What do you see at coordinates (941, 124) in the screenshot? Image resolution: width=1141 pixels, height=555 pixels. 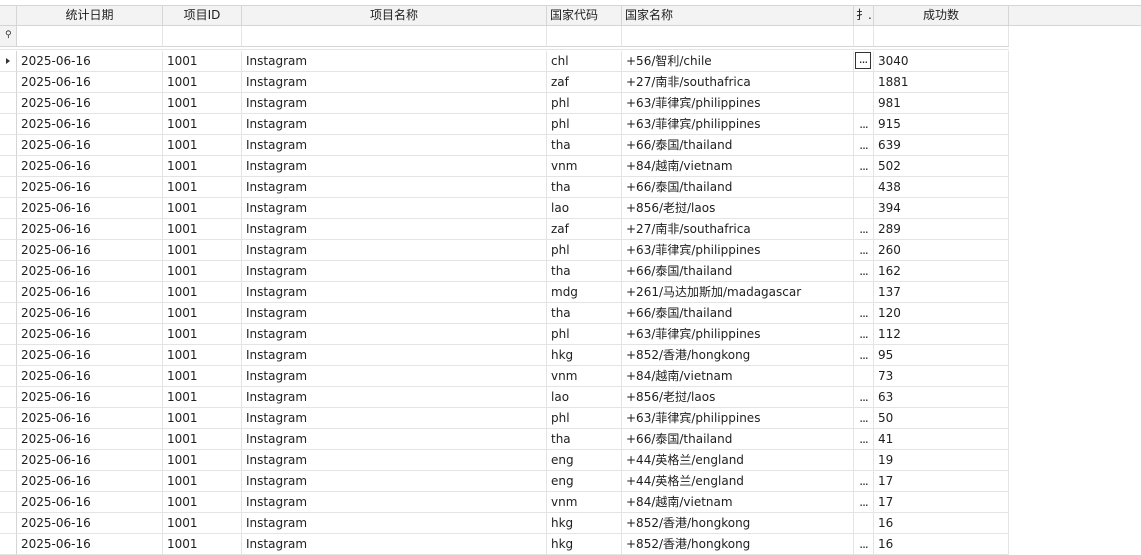 I see `cell-success-count: 915` at bounding box center [941, 124].